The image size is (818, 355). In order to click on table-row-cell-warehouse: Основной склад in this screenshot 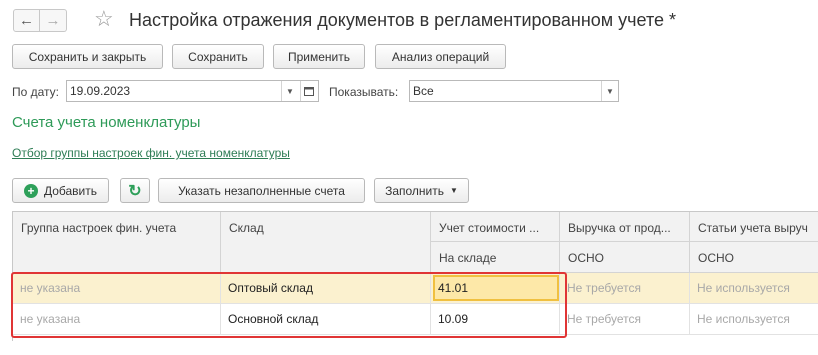, I will do `click(326, 319)`.